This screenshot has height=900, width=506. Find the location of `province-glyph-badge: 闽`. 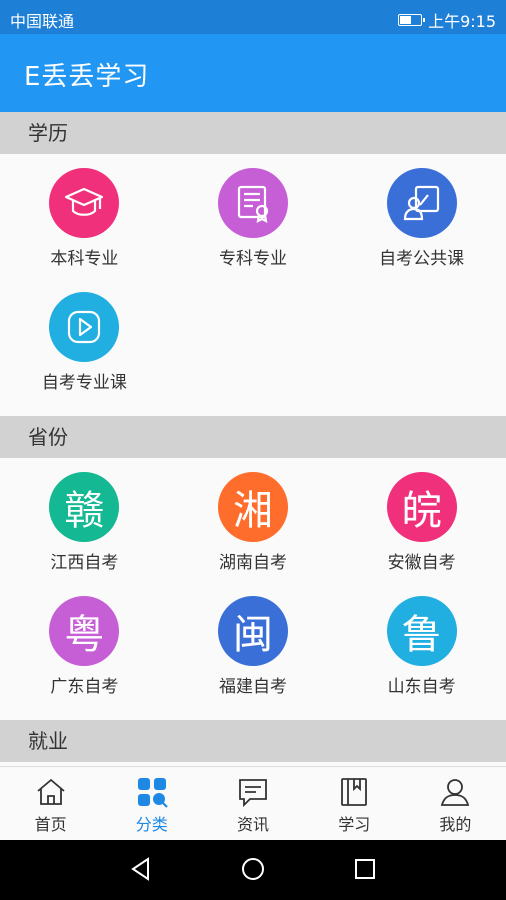

province-glyph-badge: 闽 is located at coordinates (252, 631).